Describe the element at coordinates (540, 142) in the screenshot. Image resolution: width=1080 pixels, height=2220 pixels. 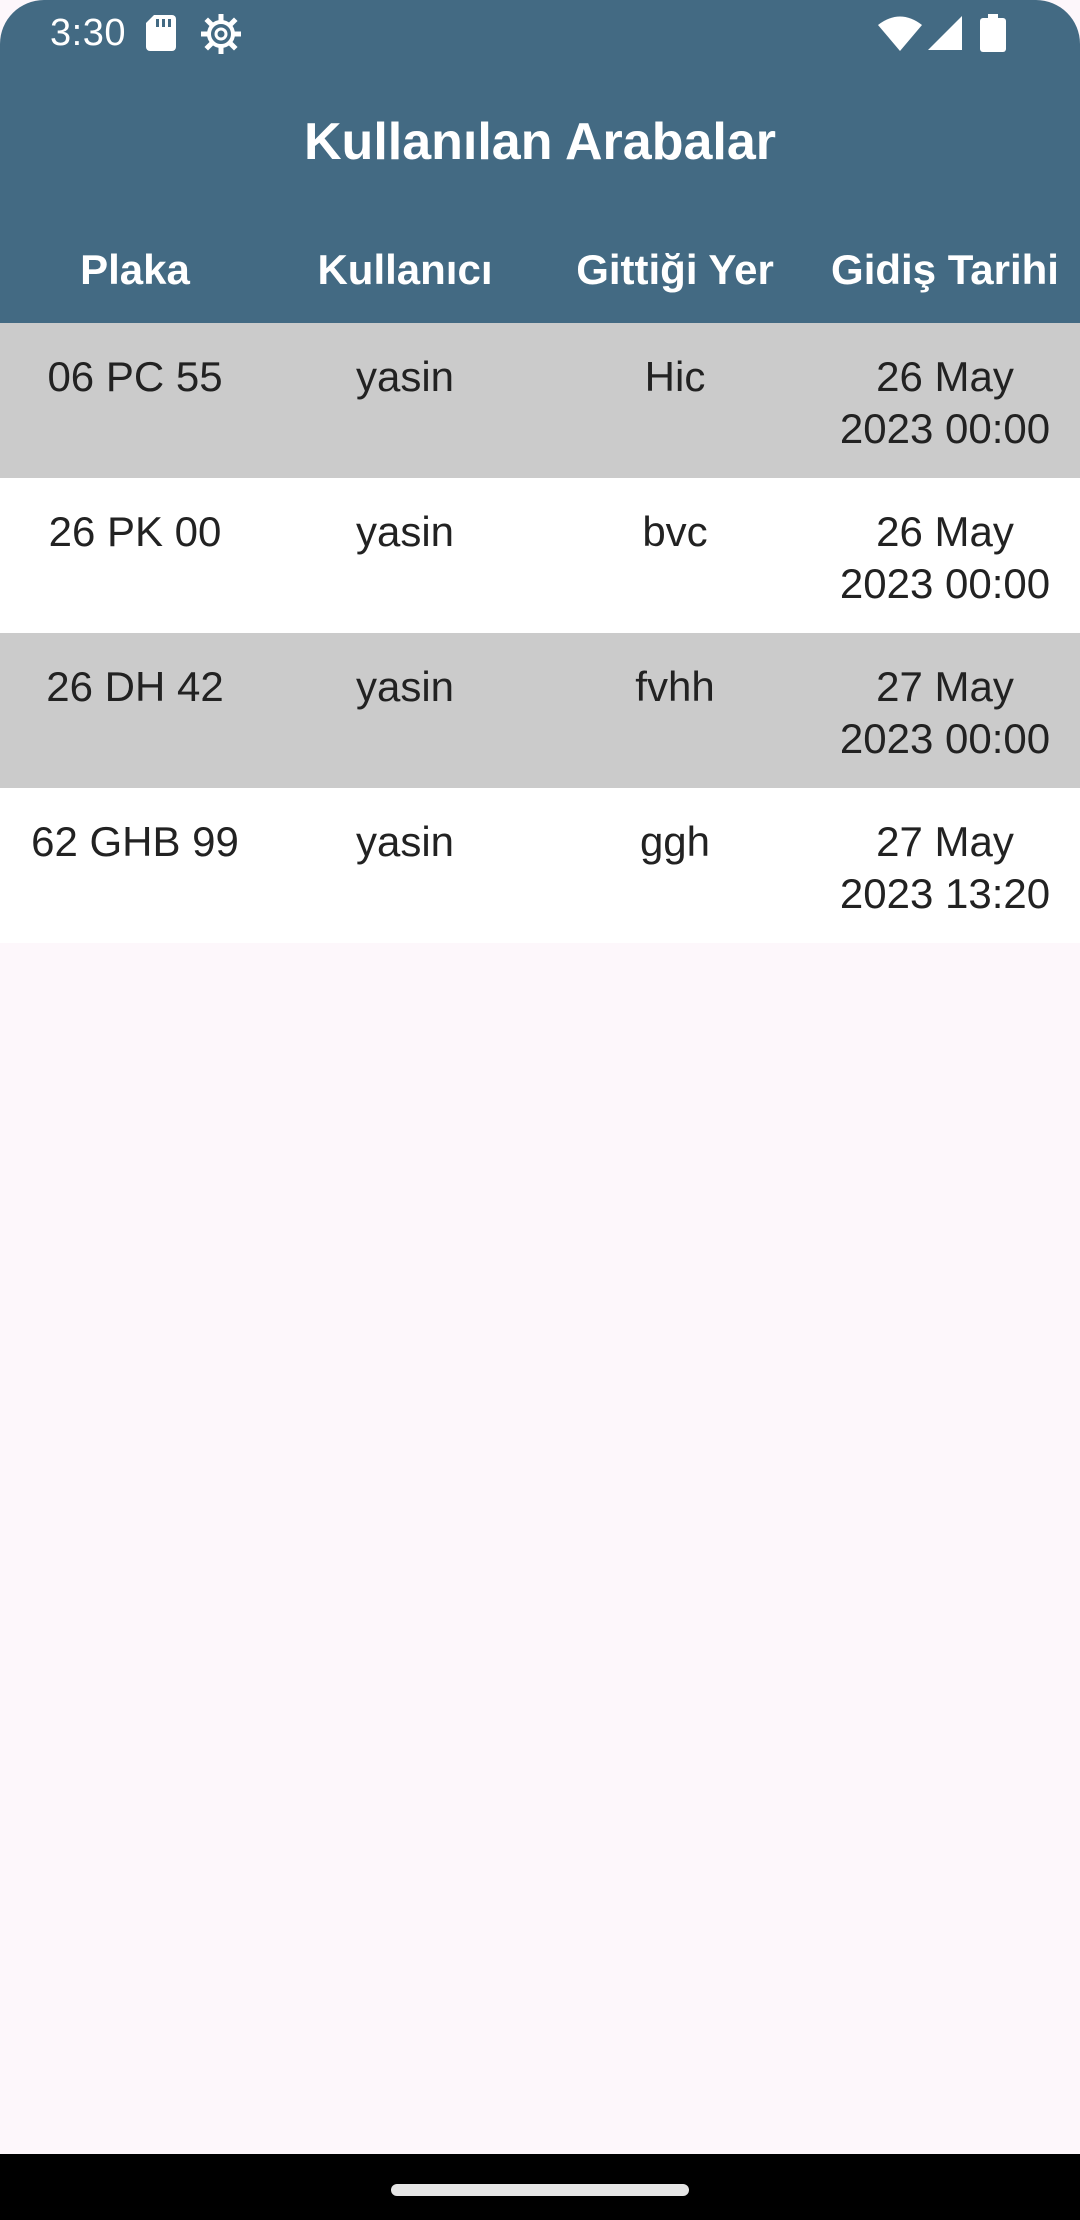
I see `page-title: Kullanılan Arabalar` at that location.